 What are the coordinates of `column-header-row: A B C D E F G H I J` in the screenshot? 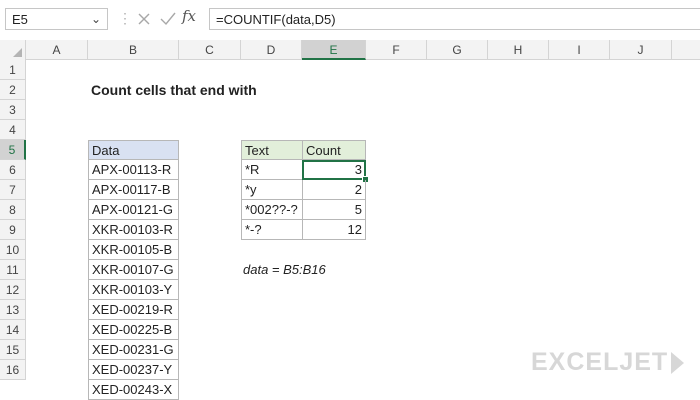 It's located at (350, 50).